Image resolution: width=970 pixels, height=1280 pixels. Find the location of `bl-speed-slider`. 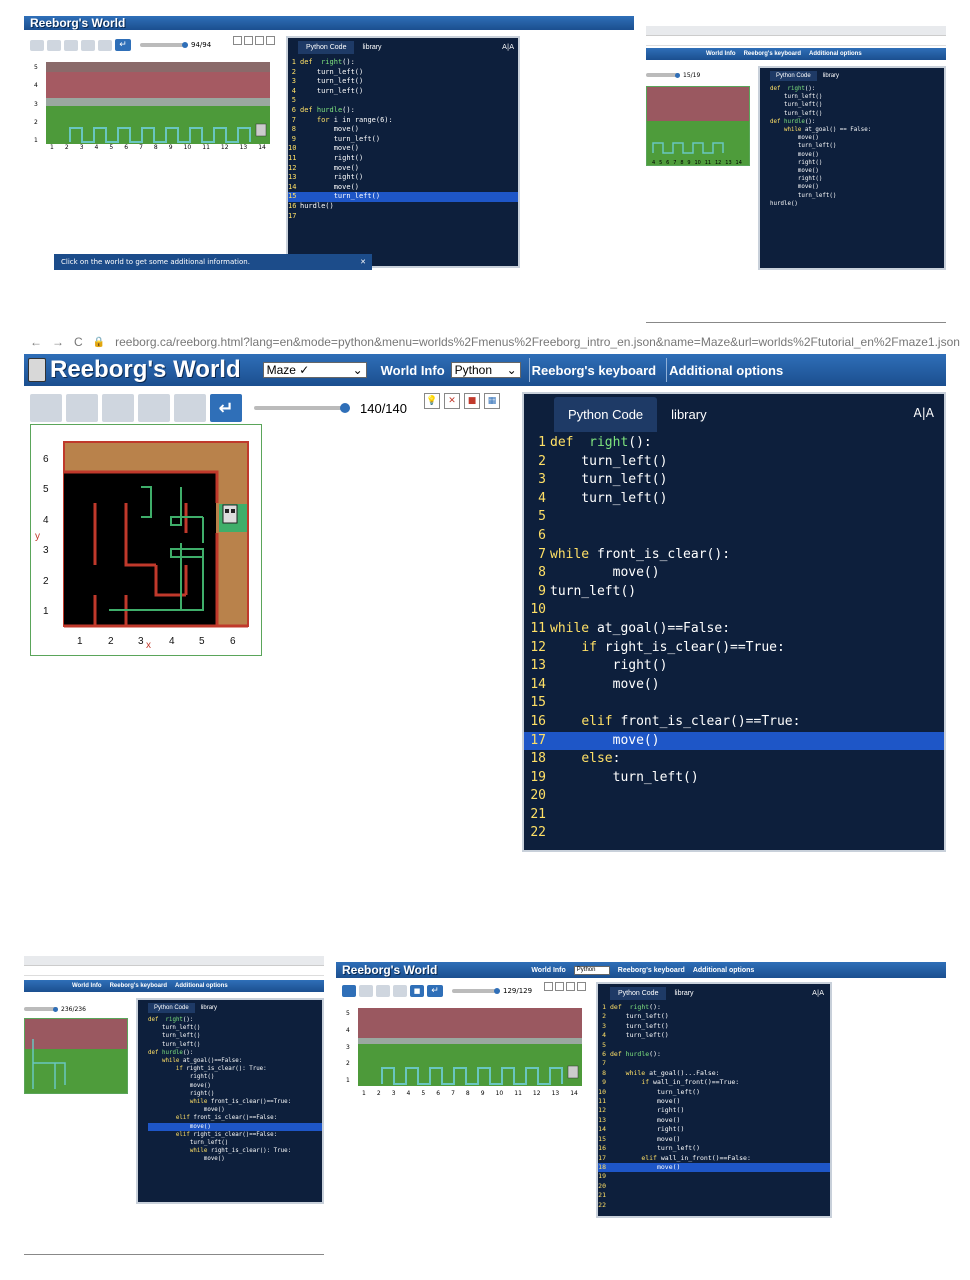

bl-speed-slider is located at coordinates (41, 1009).